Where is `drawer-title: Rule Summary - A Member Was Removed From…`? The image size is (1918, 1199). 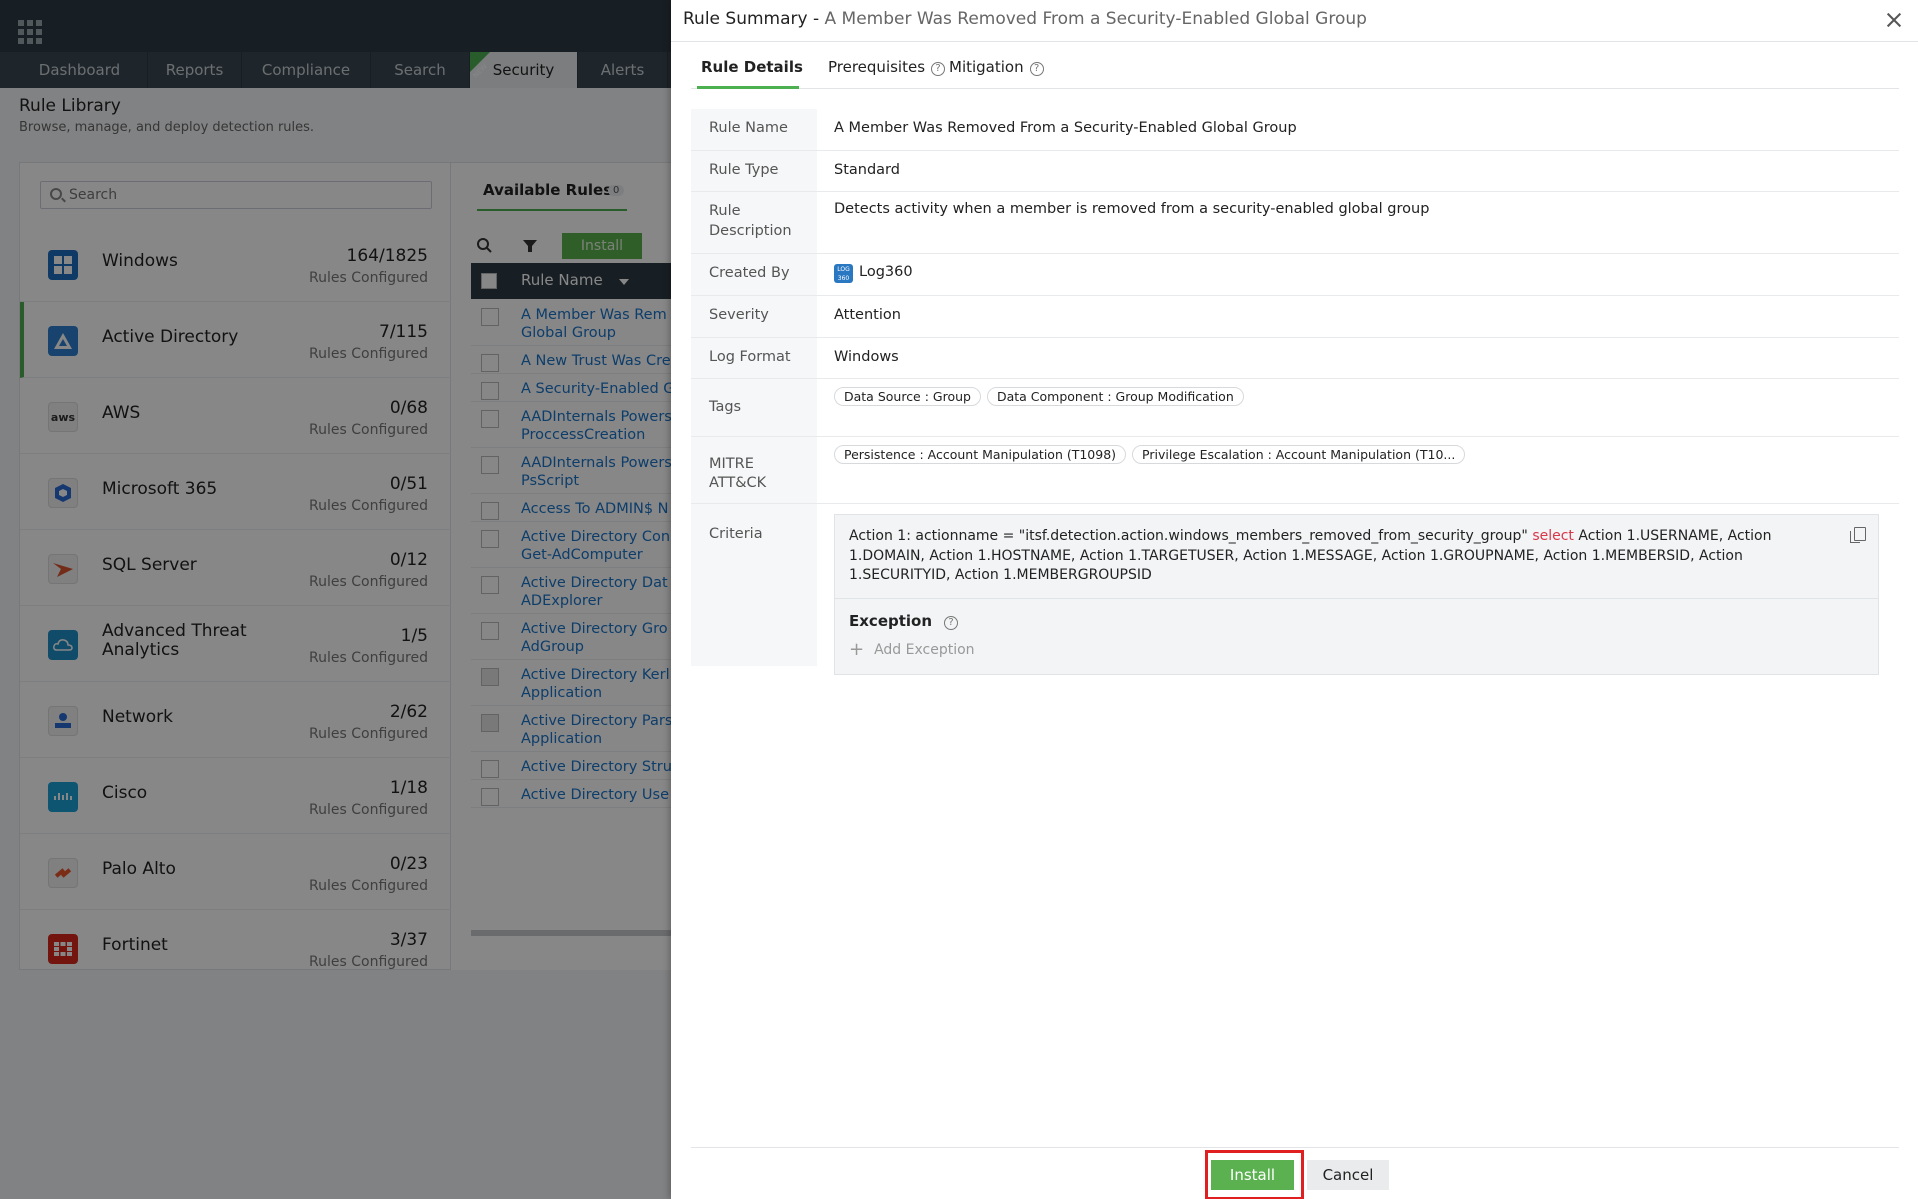 drawer-title: Rule Summary - A Member Was Removed From… is located at coordinates (1025, 19).